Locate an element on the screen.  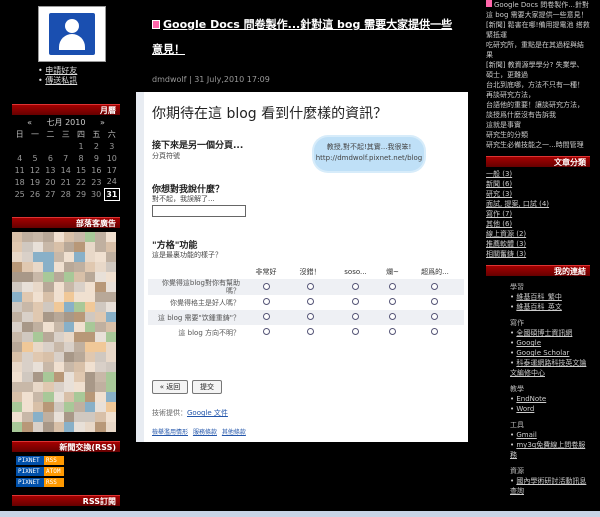
recent-post-item: Google Docs 問卷製作...針對這 bog 需要大家提供一些意見！ is located at coordinates (538, 10).